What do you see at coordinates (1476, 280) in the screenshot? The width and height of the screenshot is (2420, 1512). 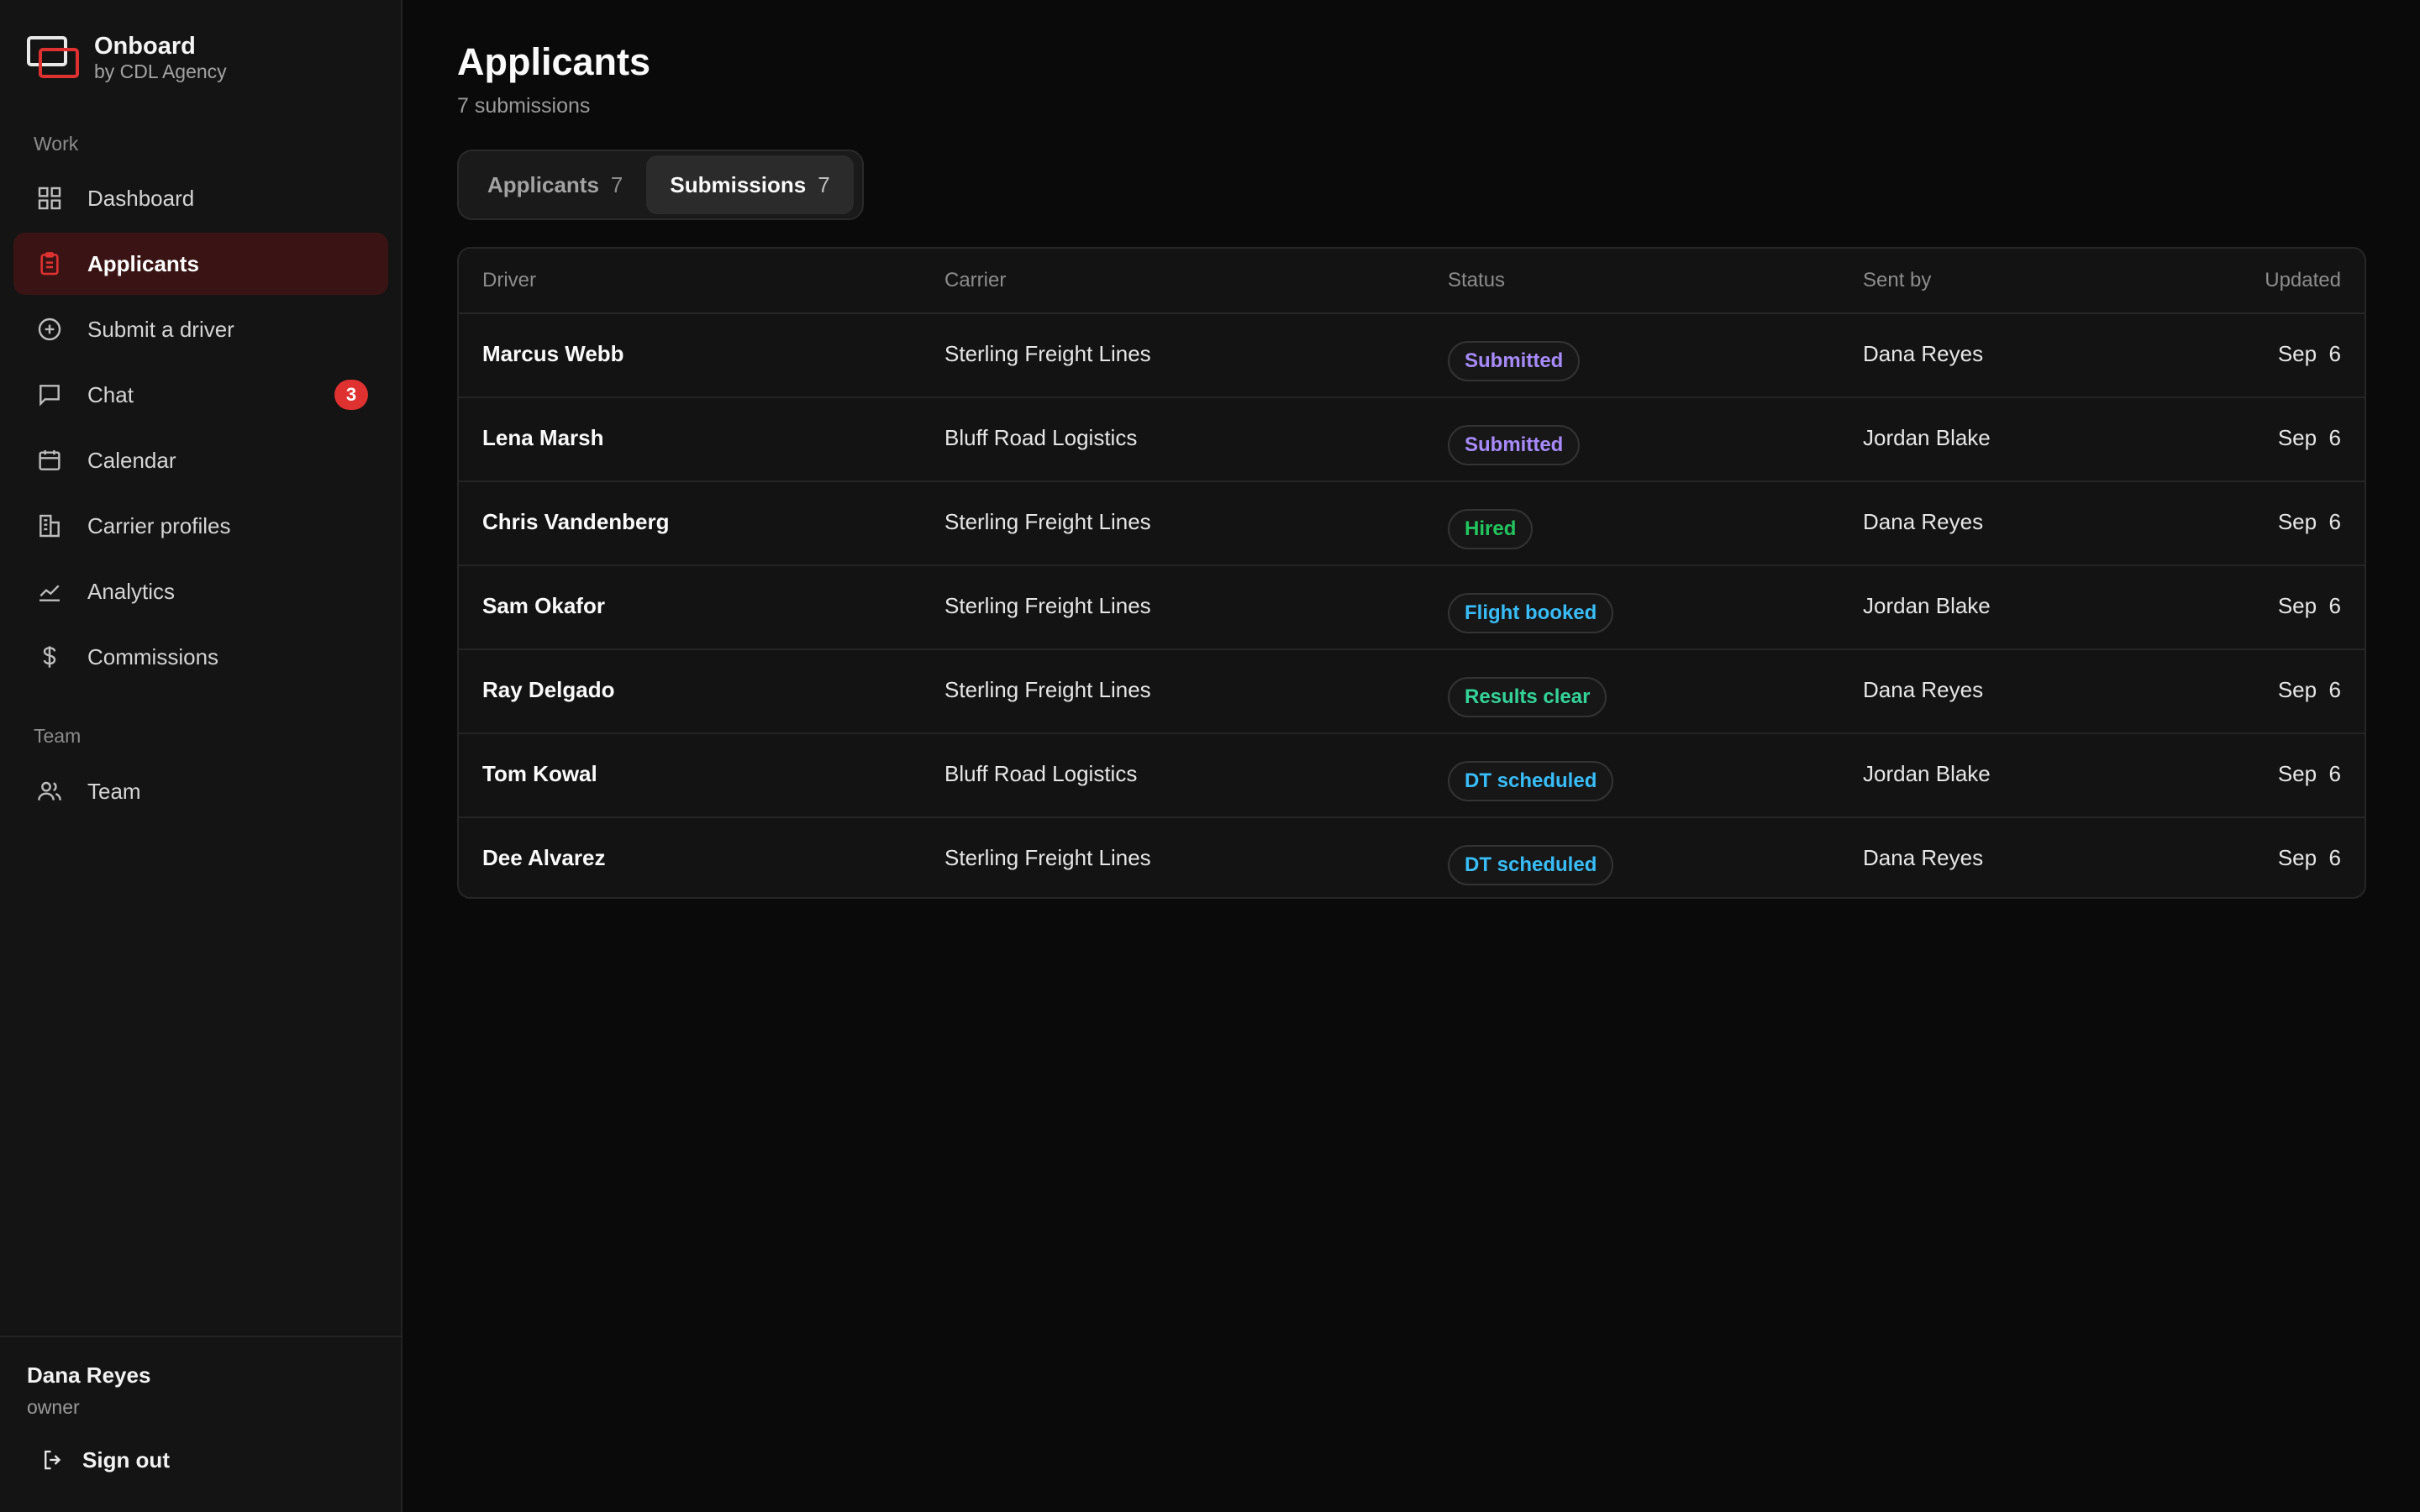 I see `column-header-status: Status` at bounding box center [1476, 280].